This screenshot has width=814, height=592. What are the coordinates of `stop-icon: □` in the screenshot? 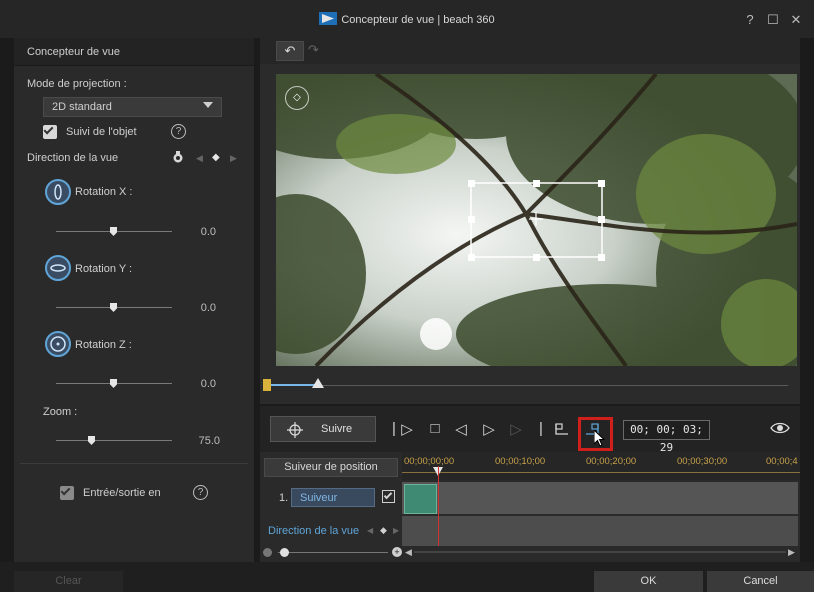 It's located at (435, 428).